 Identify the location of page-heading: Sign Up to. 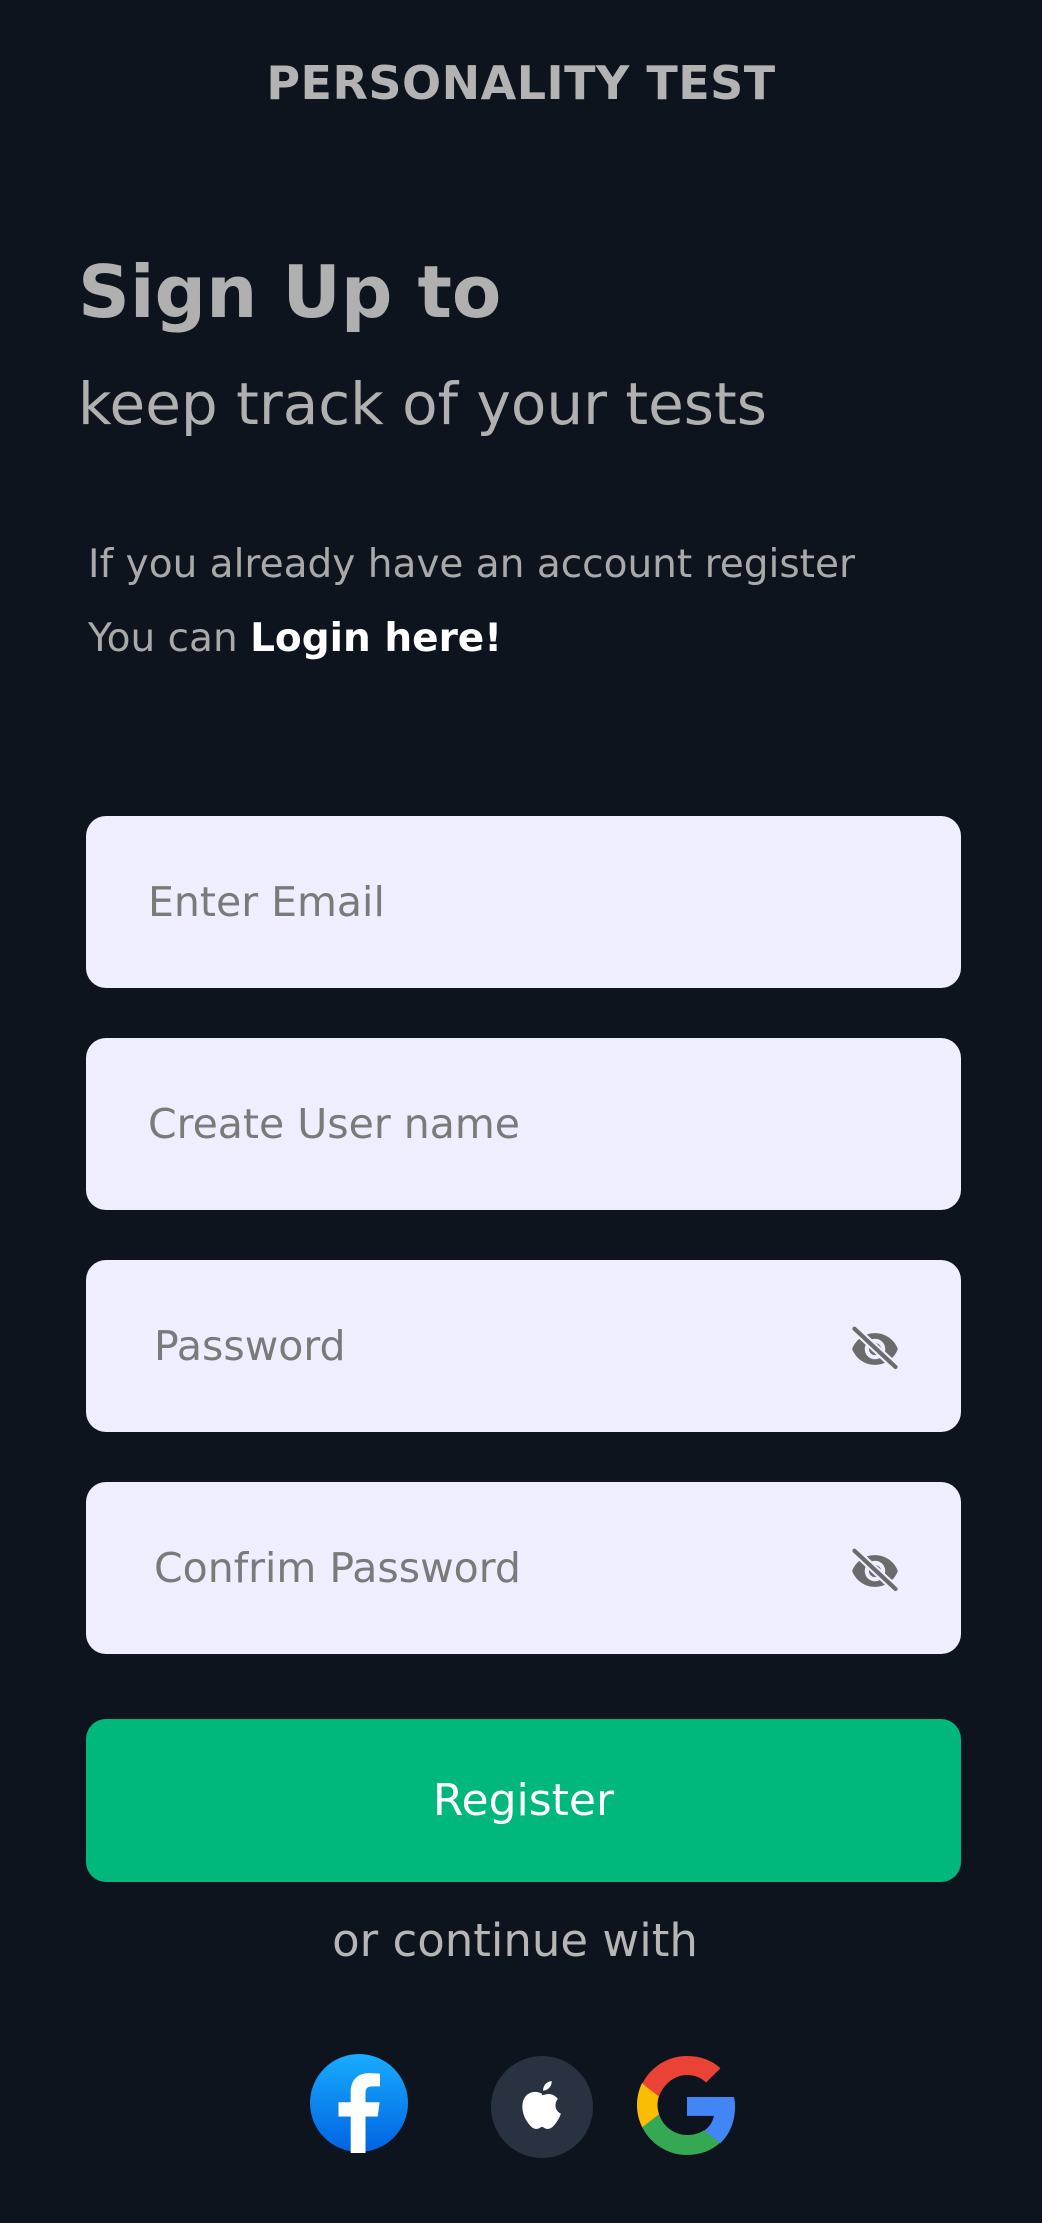
(290, 292).